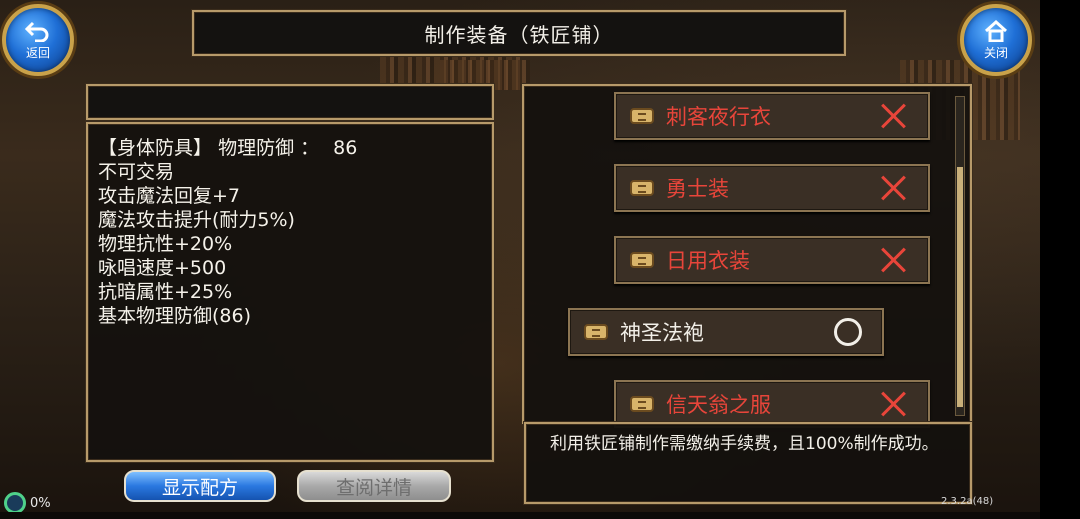 This screenshot has width=1080, height=519. What do you see at coordinates (520, 515) in the screenshot?
I see `bottom-strip` at bounding box center [520, 515].